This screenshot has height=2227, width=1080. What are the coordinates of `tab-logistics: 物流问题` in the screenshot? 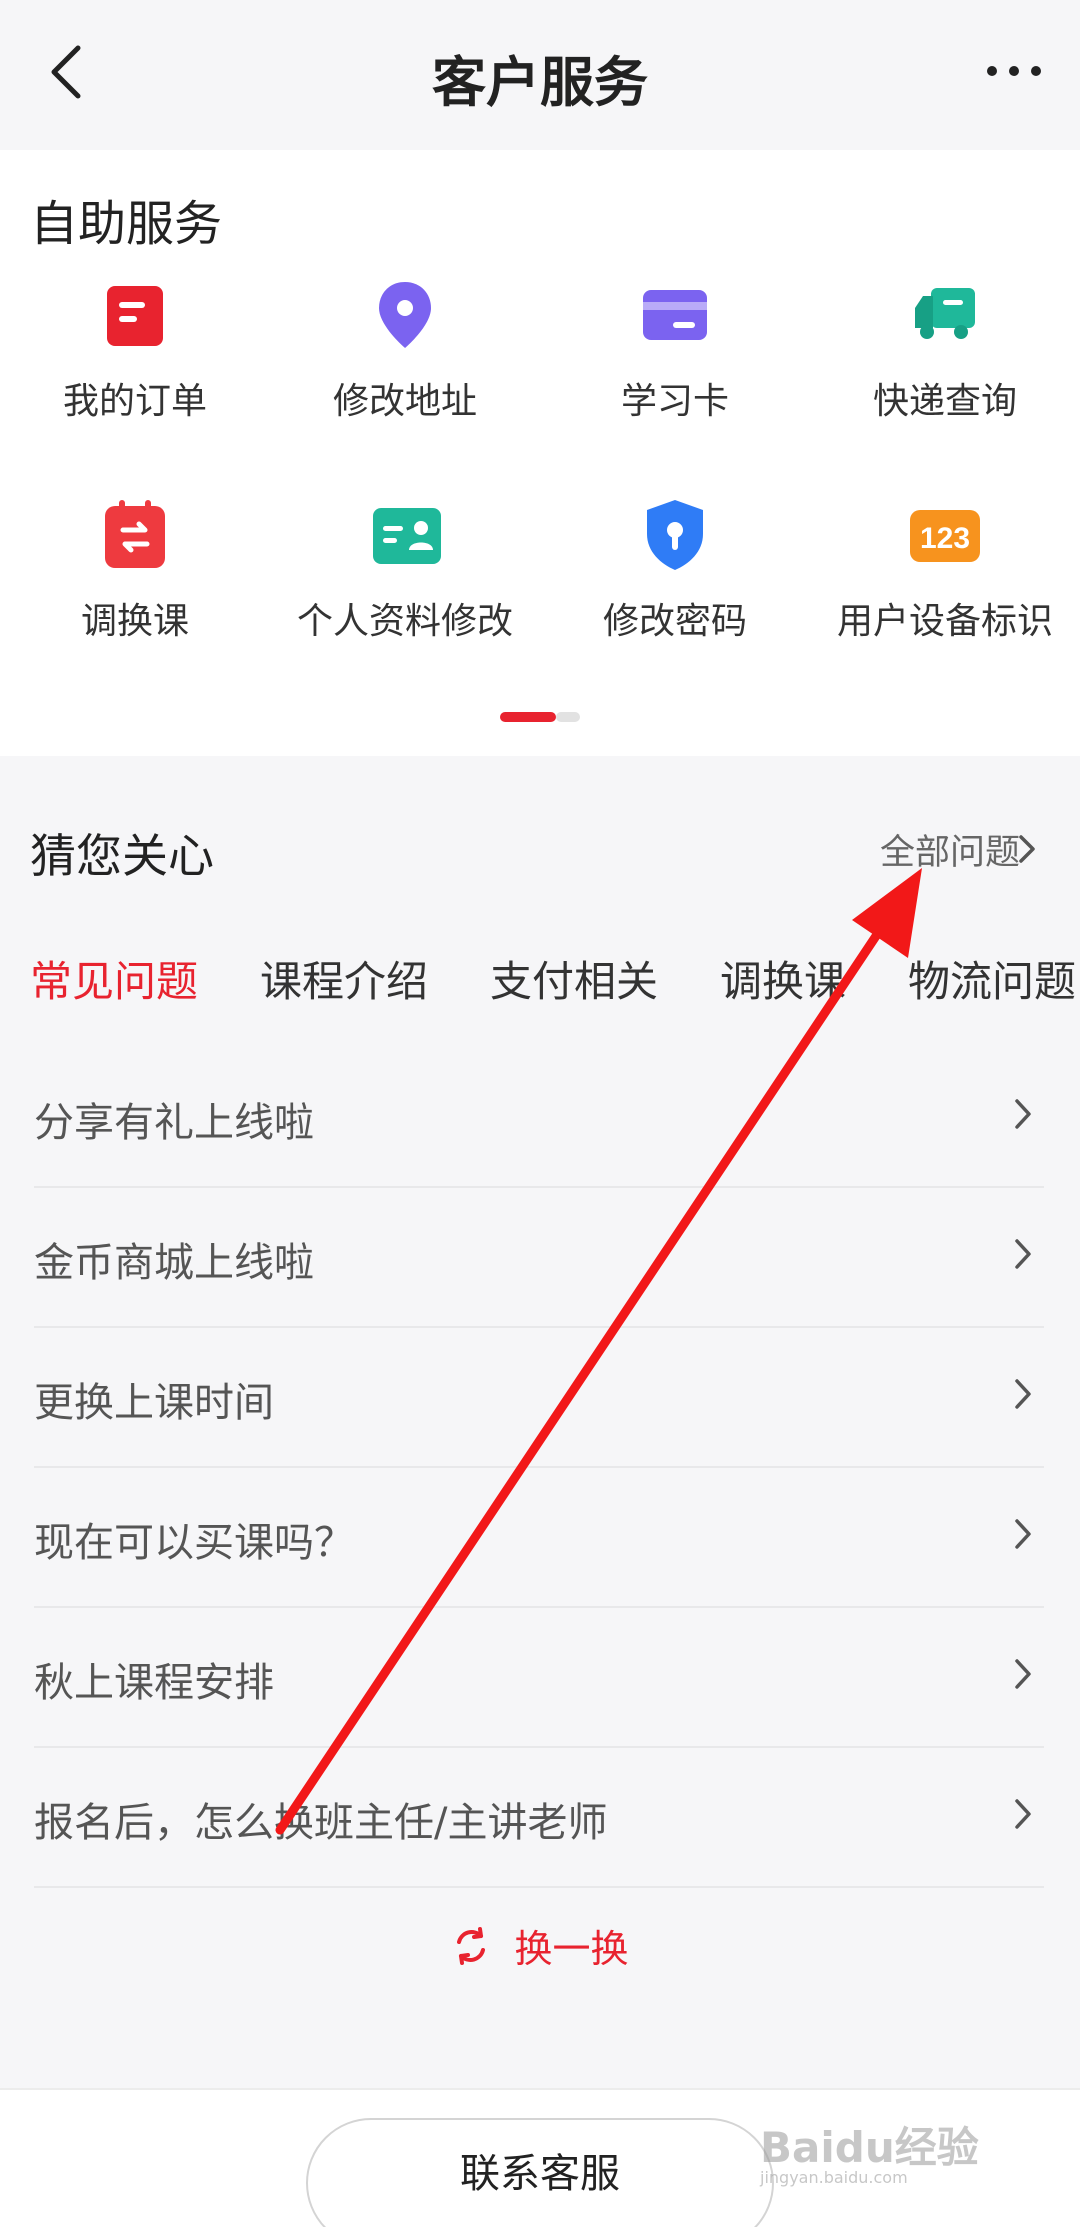 It's located at (992, 978).